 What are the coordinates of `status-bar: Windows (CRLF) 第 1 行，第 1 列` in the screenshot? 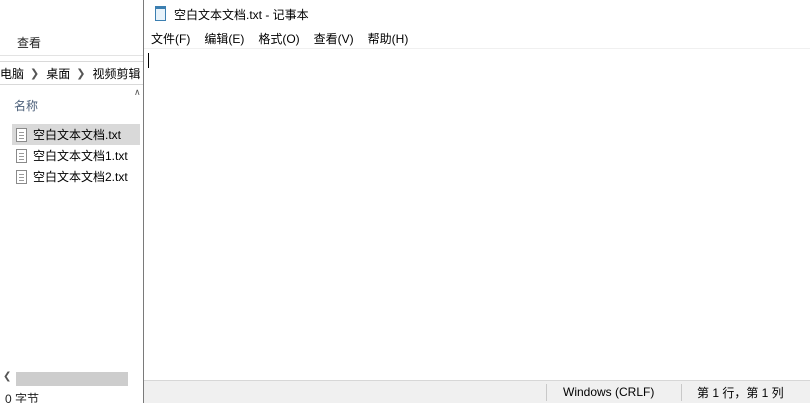 It's located at (477, 391).